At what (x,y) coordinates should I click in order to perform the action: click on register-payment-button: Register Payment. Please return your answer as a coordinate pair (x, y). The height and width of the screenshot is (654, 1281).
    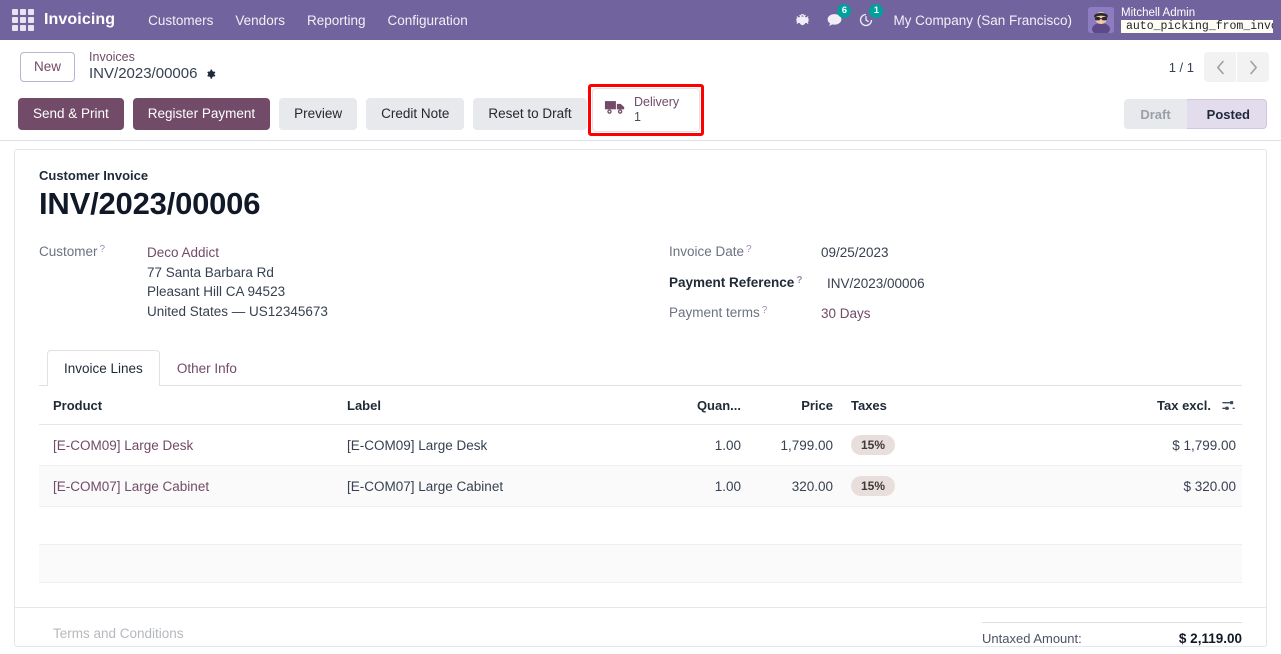
    Looking at the image, I should click on (201, 114).